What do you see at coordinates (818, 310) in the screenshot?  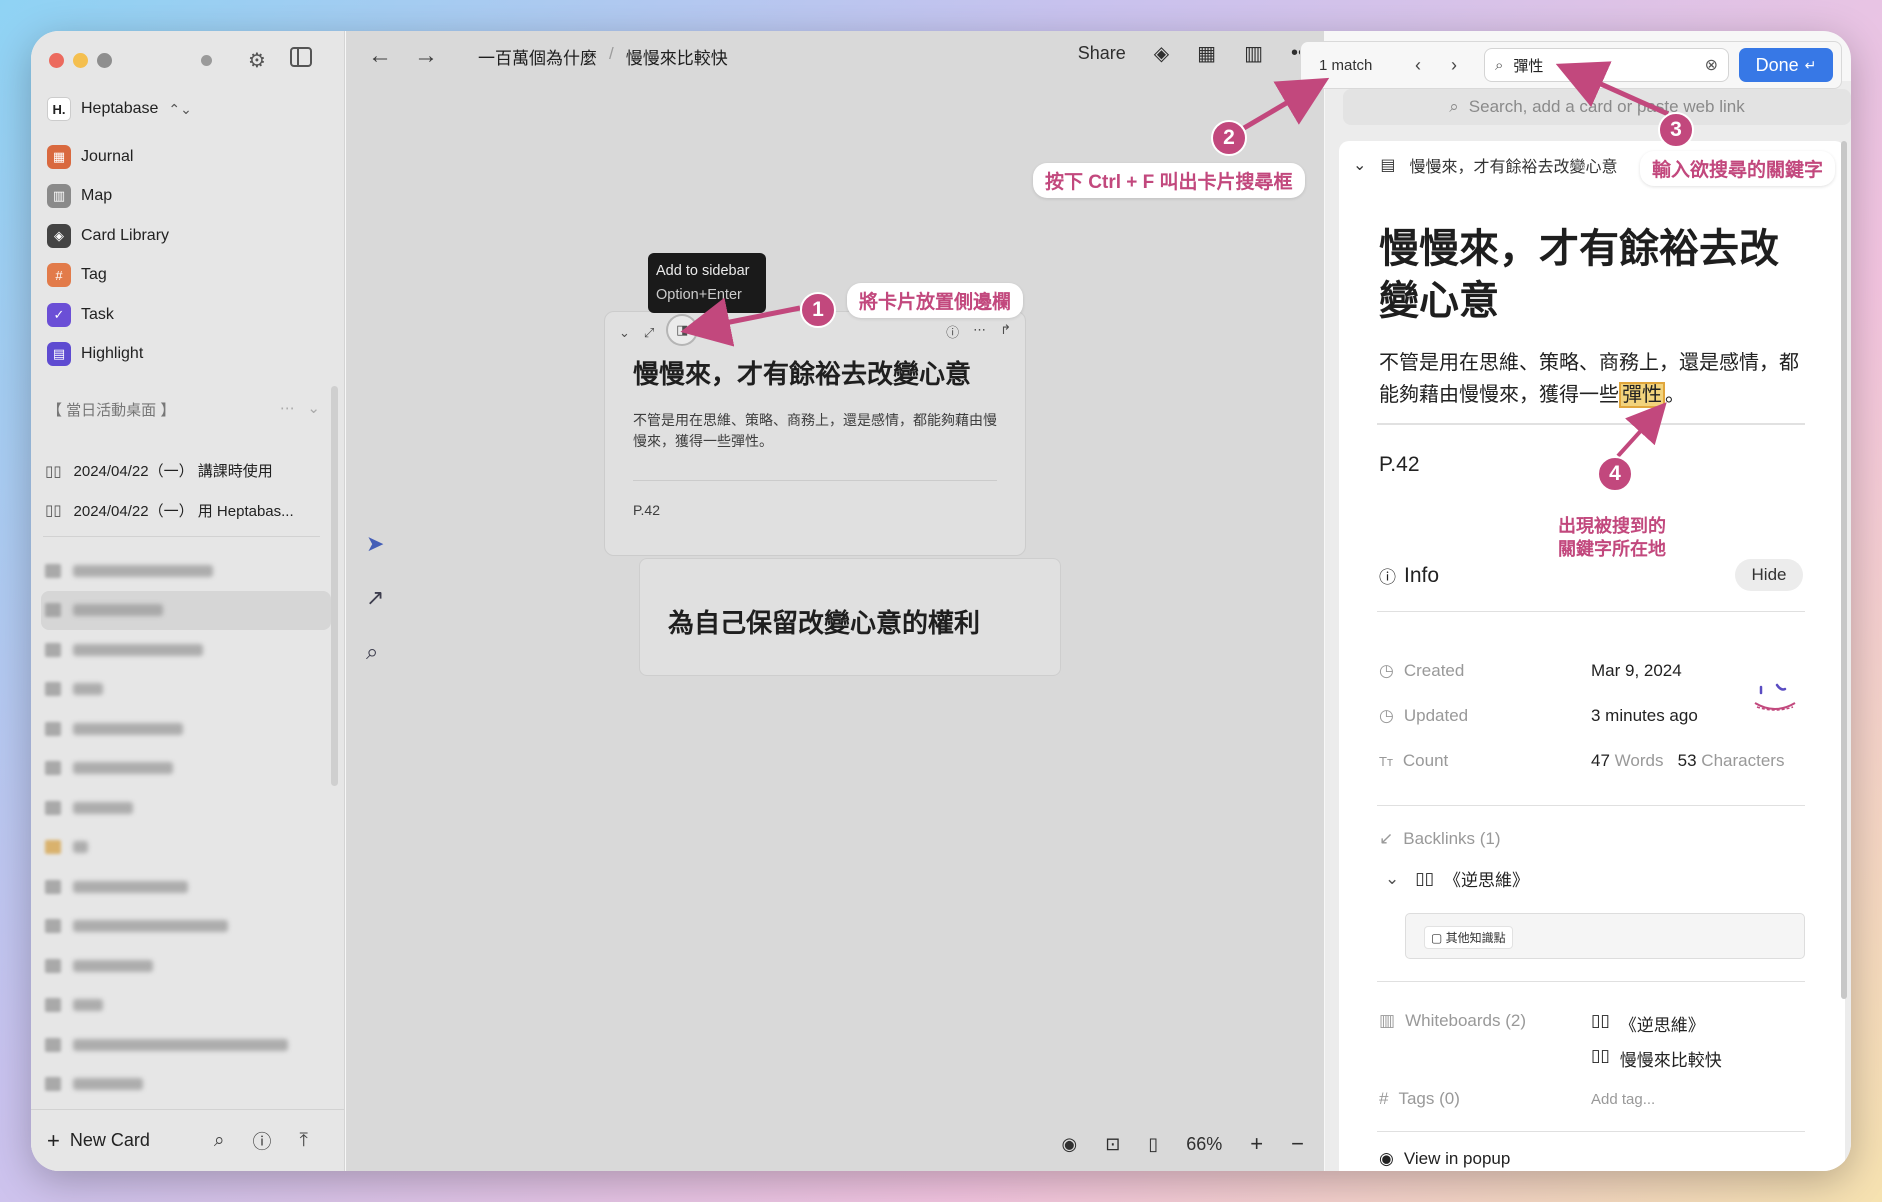 I see `annotation-badge-1: 1` at bounding box center [818, 310].